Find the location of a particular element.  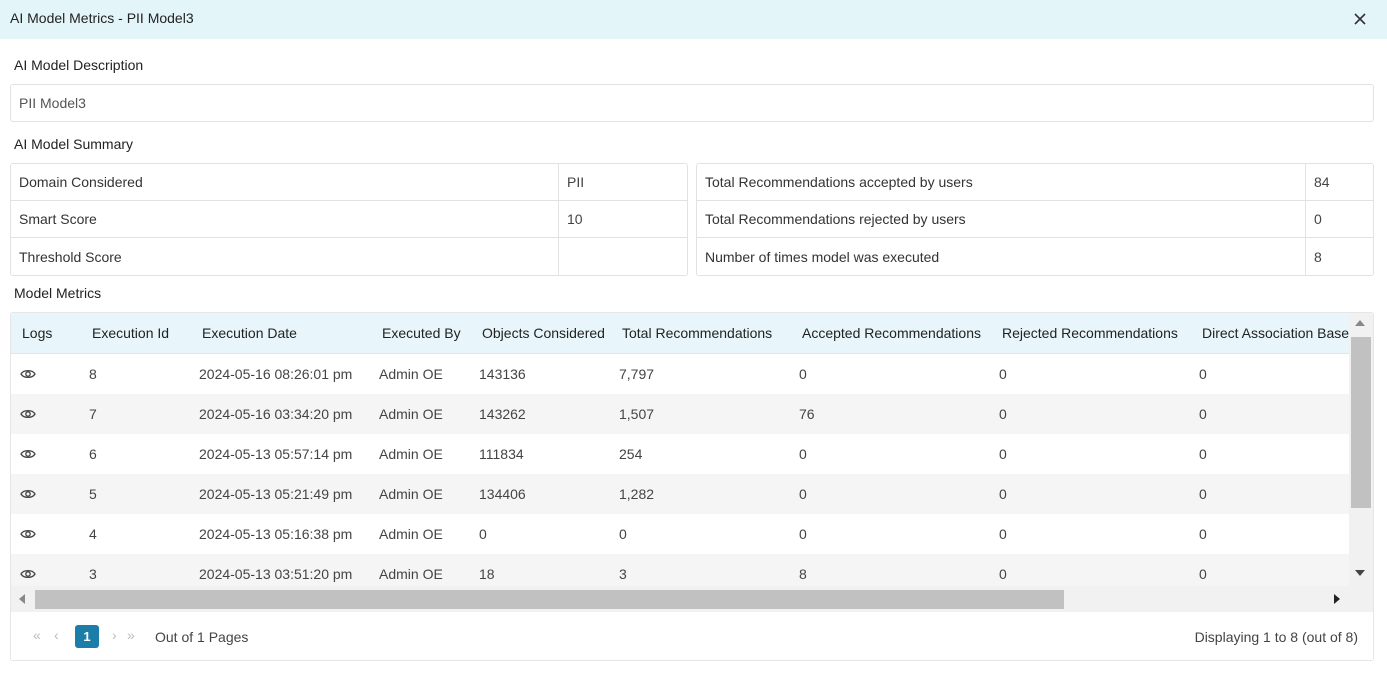

column-header-execution-id: Execution Id is located at coordinates (130, 333).